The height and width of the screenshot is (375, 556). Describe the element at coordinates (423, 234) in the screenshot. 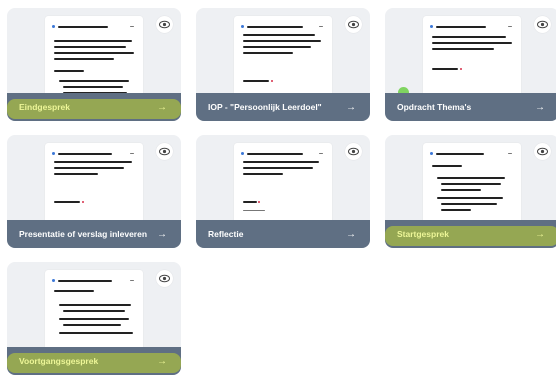

I see `card-title: Startgesprek` at that location.